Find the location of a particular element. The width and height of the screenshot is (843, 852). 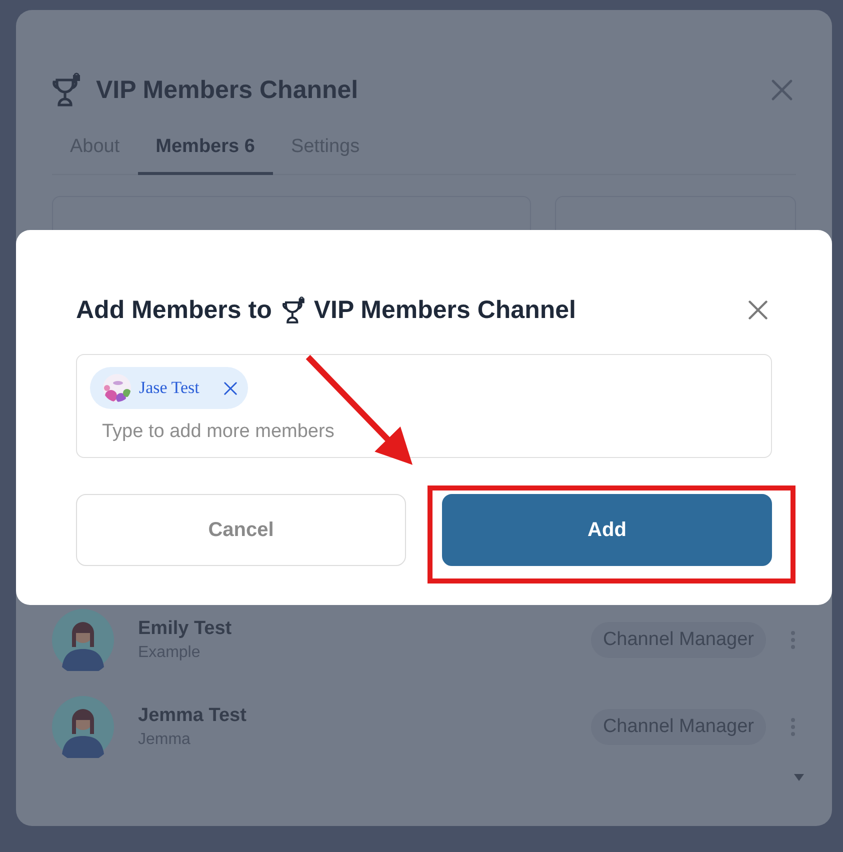

close-icon is located at coordinates (230, 388).